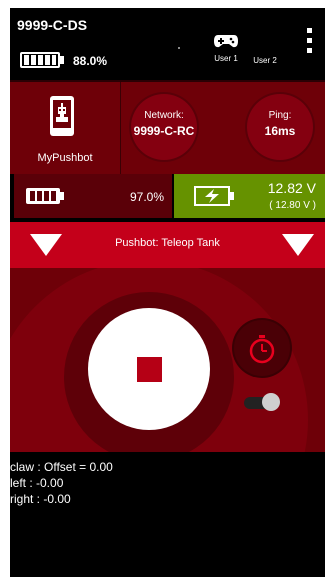 This screenshot has height=577, width=325. Describe the element at coordinates (292, 205) in the screenshot. I see `robot-voltage-min: ( 12.80 V )` at that location.